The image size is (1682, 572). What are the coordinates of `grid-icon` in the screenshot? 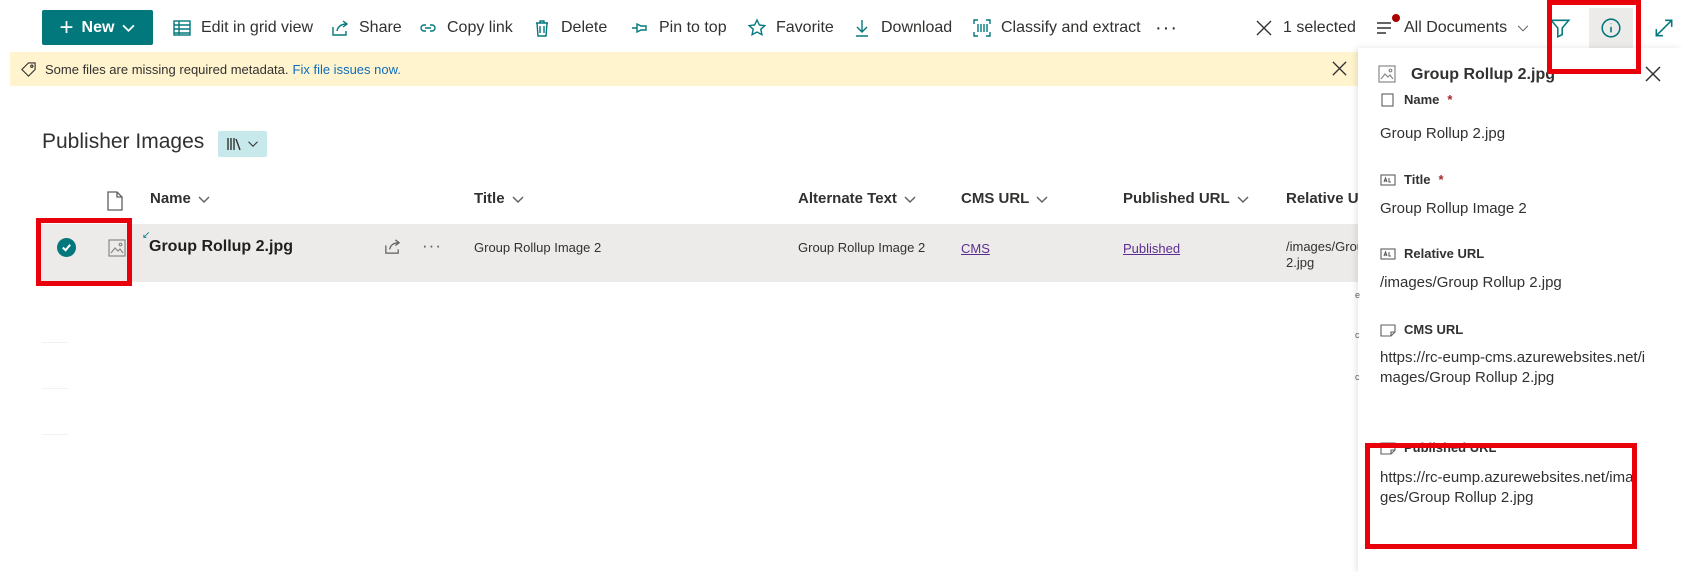 It's located at (182, 28).